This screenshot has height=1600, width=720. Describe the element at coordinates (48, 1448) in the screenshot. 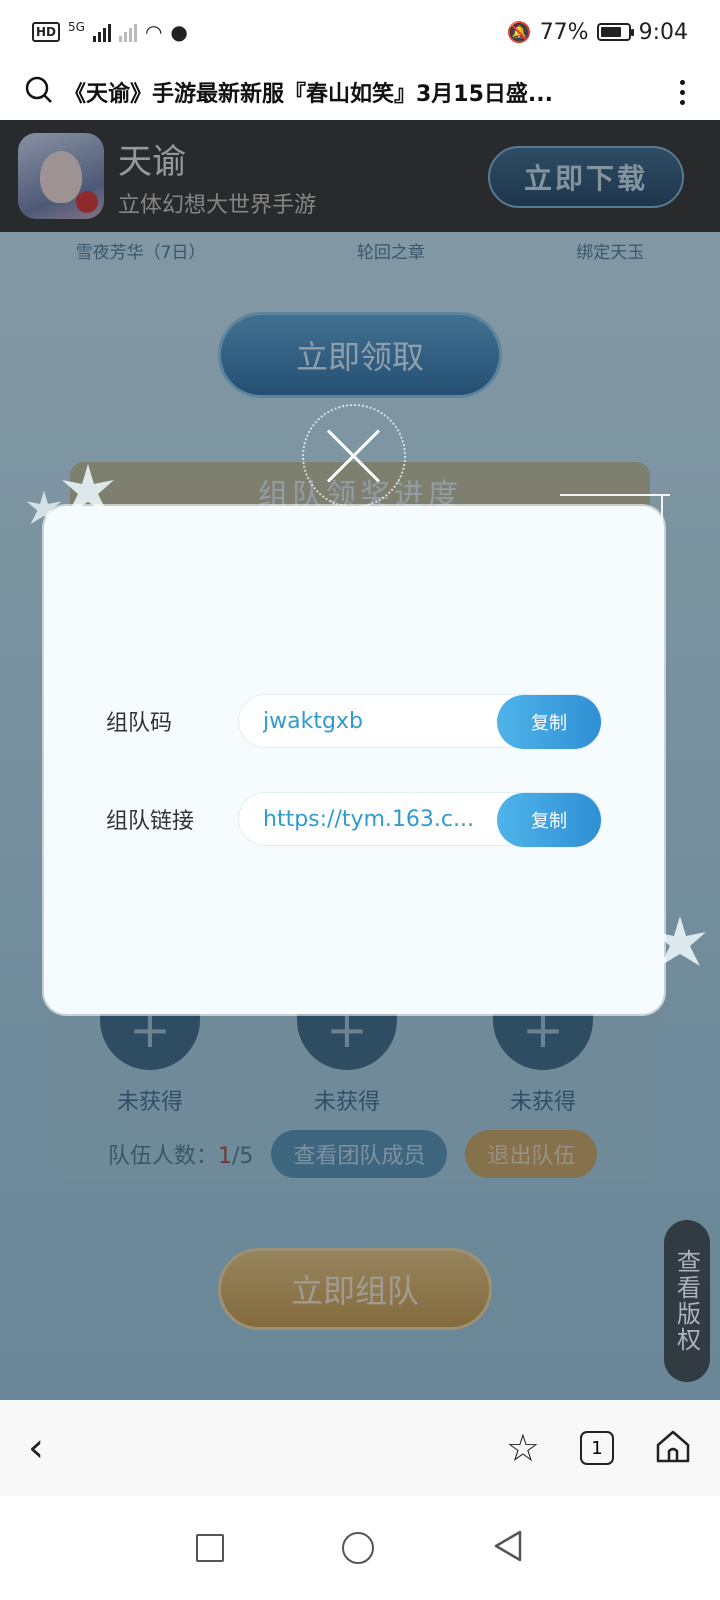

I see `back-icon: ‹` at that location.